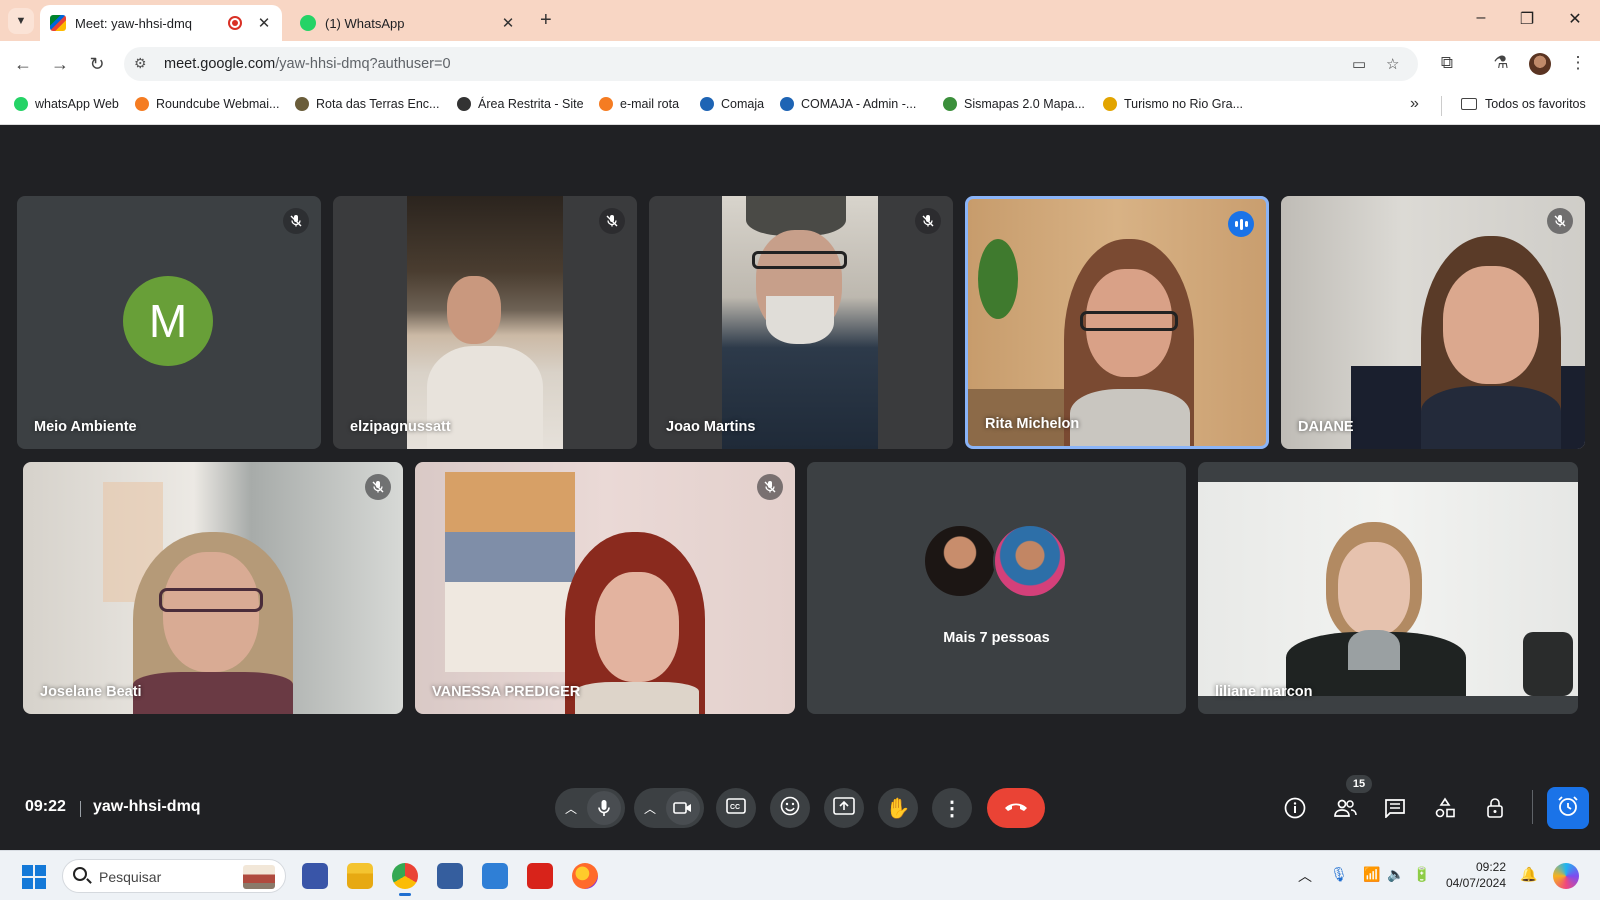  What do you see at coordinates (1339, 874) in the screenshot?
I see `microphone-tray-icon: 🎙` at bounding box center [1339, 874].